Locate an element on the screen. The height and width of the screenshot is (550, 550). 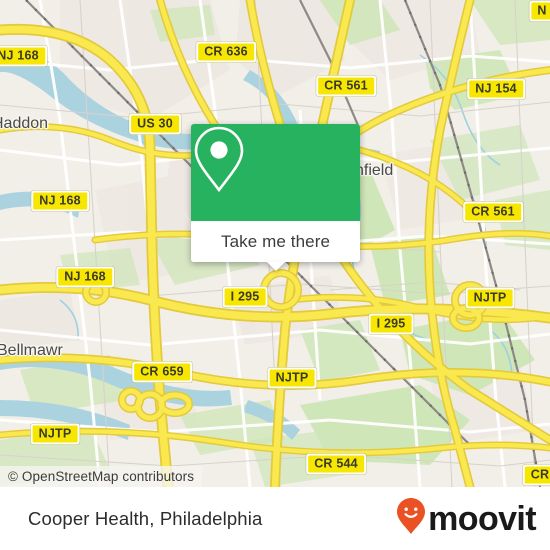
take-me-there-label: Take me there is located at coordinates (275, 241).